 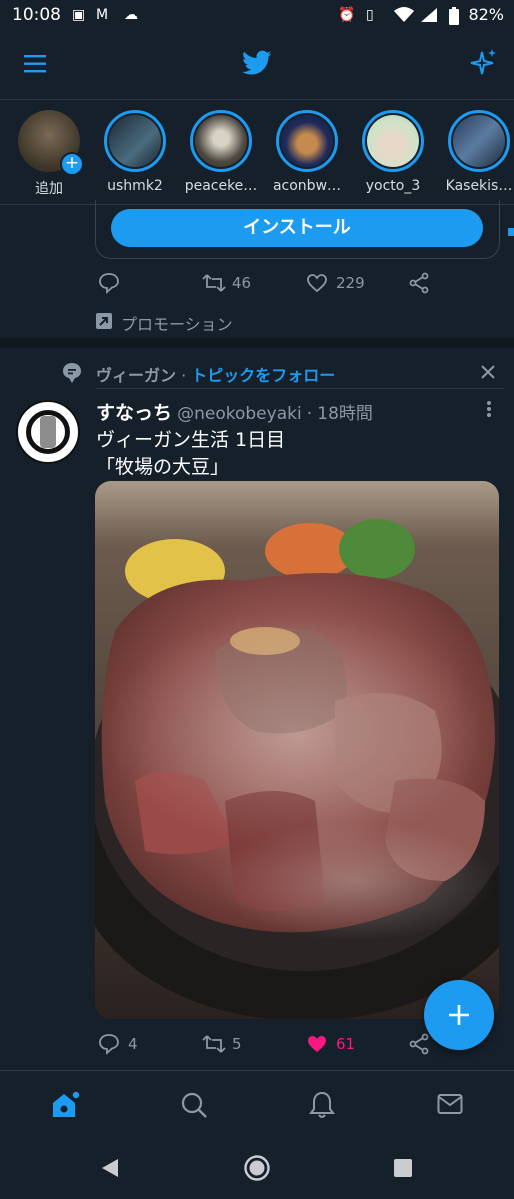 I want to click on install-button: インストール, so click(x=297, y=228).